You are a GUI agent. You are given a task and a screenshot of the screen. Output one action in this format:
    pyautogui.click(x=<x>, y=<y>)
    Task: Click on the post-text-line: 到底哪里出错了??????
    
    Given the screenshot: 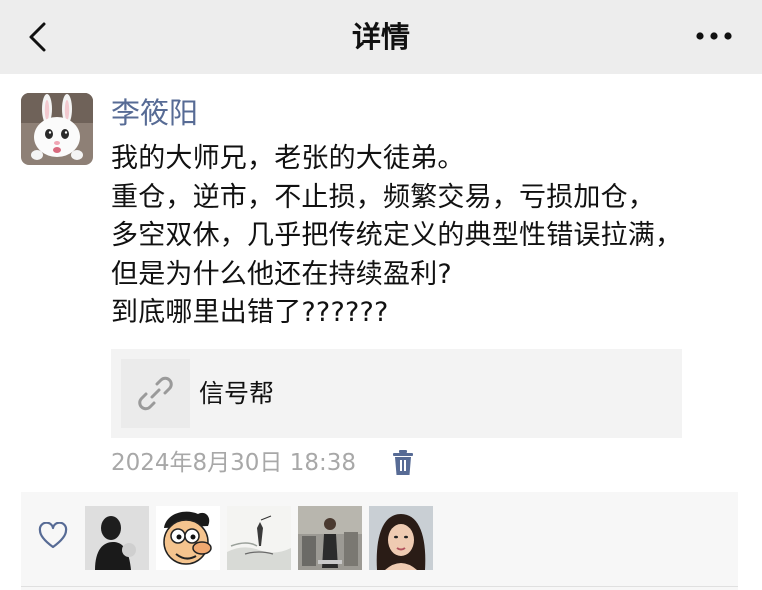 What is the action you would take?
    pyautogui.click(x=250, y=312)
    